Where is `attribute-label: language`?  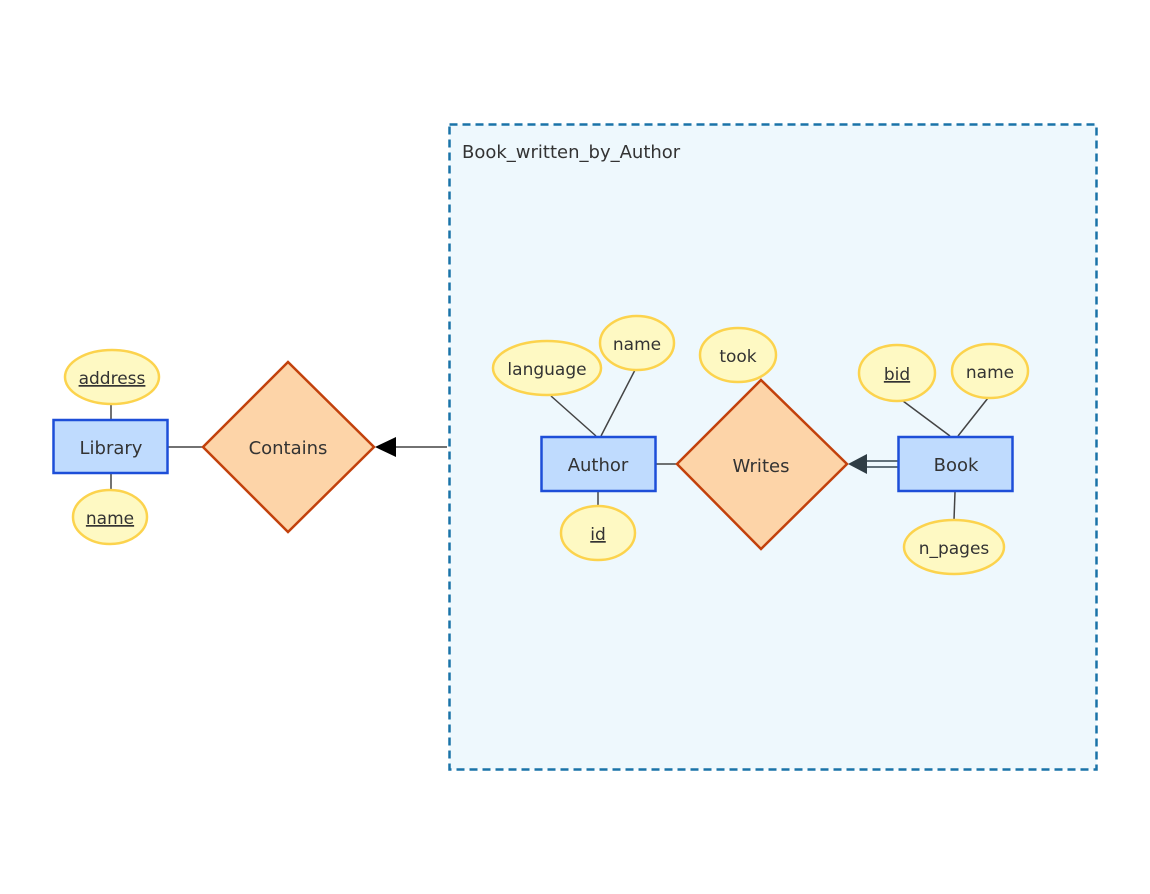
attribute-label: language is located at coordinates (546, 370).